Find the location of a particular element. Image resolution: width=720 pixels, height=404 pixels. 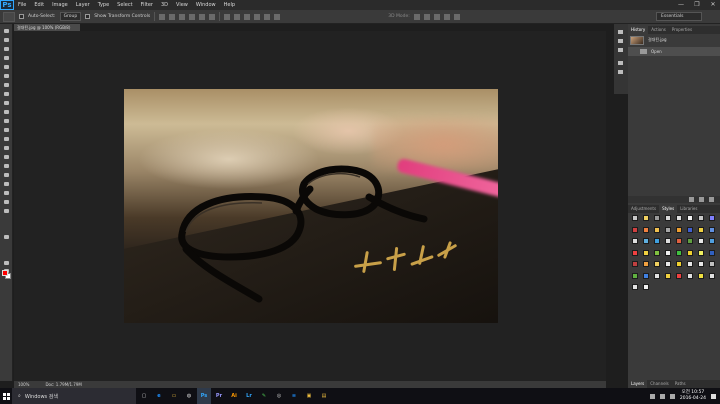

menu-window: Window is located at coordinates (206, 5).